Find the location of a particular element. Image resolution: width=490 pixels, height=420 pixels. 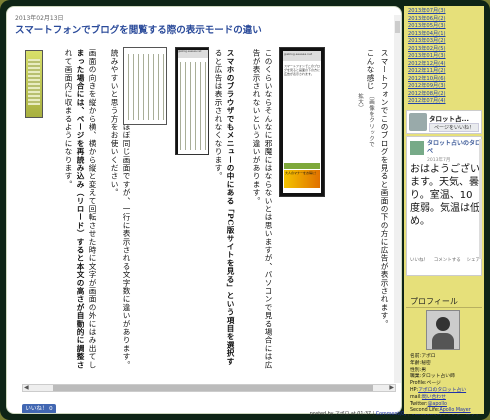

second-life-link: Apollo Mayer is located at coordinates (454, 410).